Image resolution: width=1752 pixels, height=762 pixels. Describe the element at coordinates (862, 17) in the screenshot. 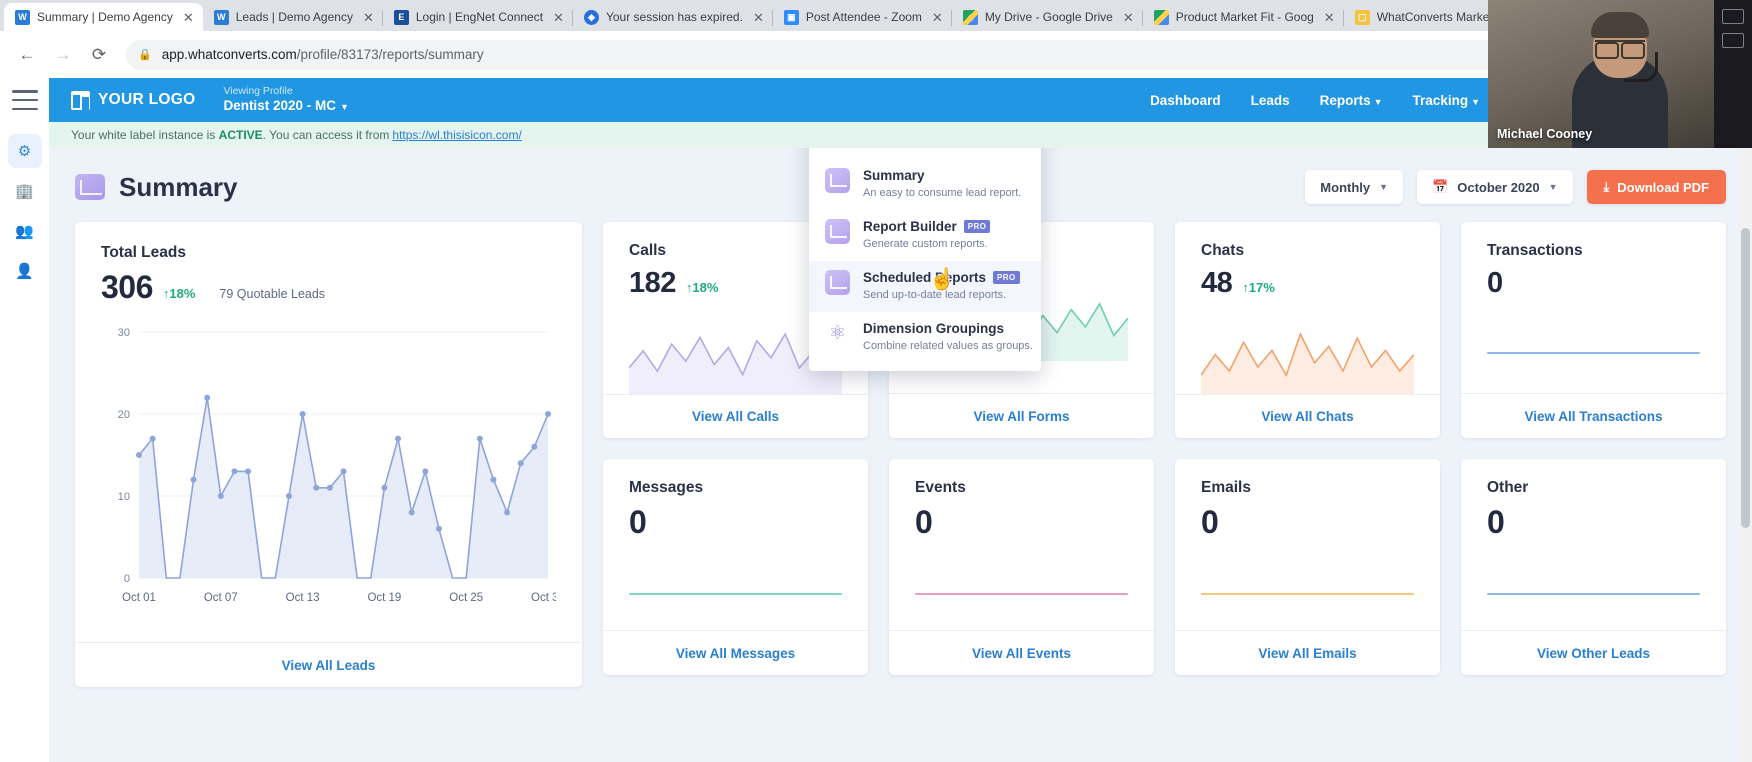

I see `browser-tab: ▣ Post Attendee - Zoom ✕` at that location.